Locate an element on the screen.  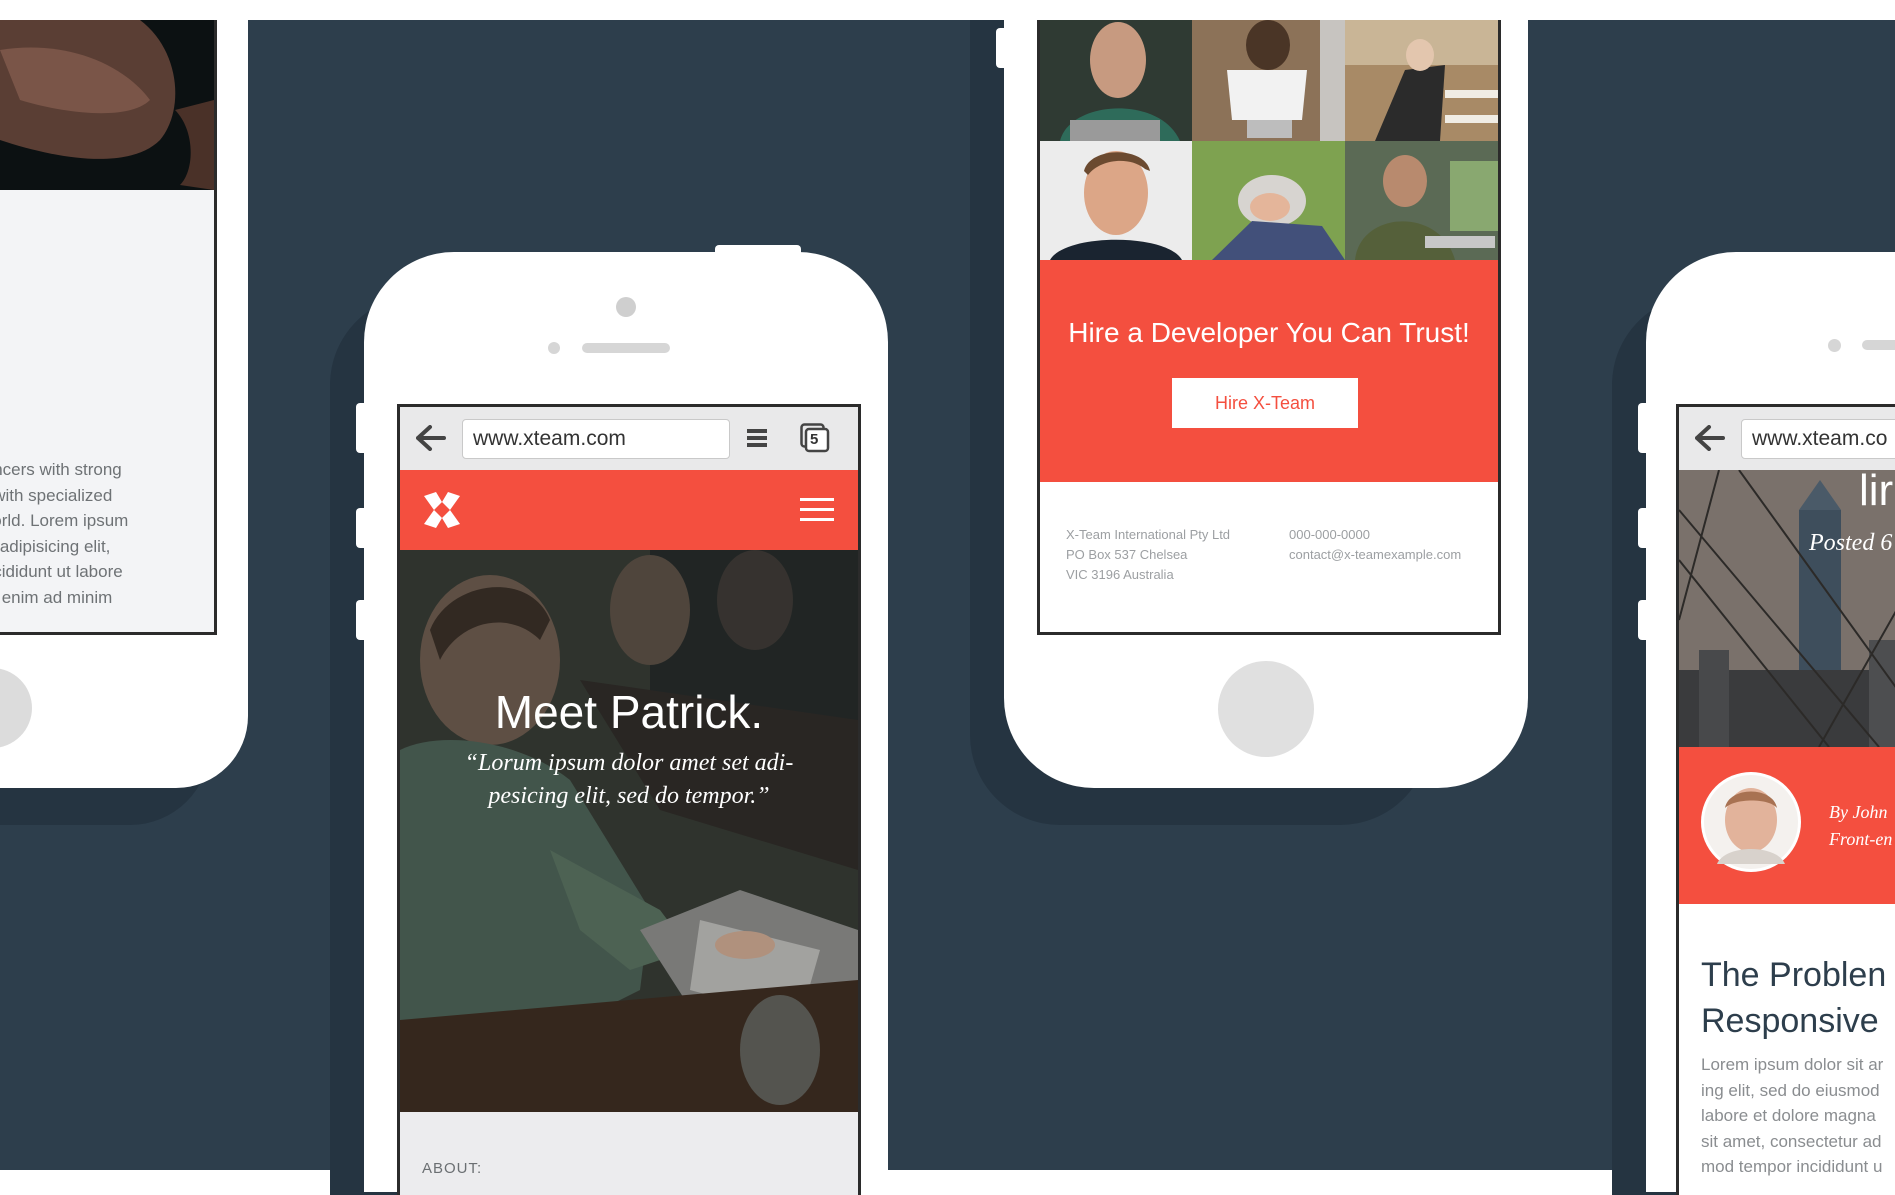
arm-photo-graphic is located at coordinates (107, 105).